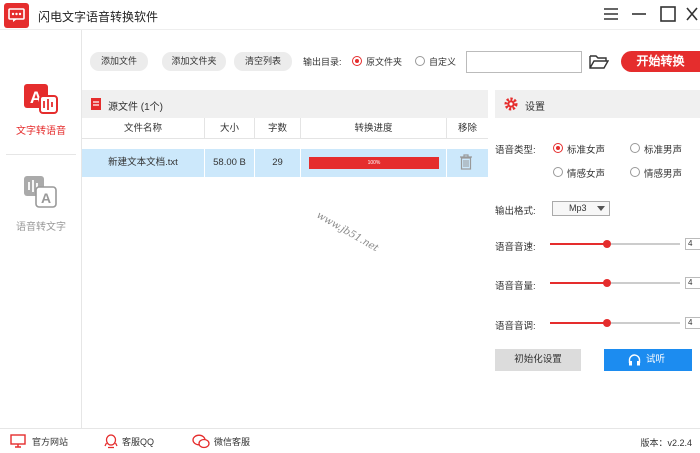 The height and width of the screenshot is (453, 700). What do you see at coordinates (515, 247) in the screenshot?
I see `speed-label: 语音音速:` at bounding box center [515, 247].